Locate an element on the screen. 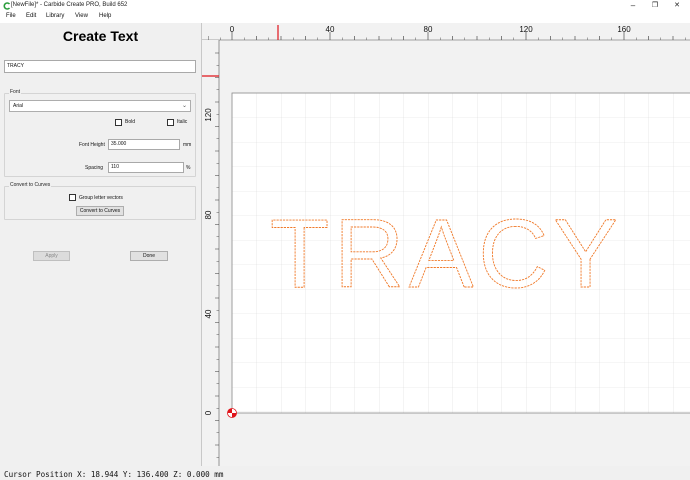  carbide-create-icon is located at coordinates (7, 6).